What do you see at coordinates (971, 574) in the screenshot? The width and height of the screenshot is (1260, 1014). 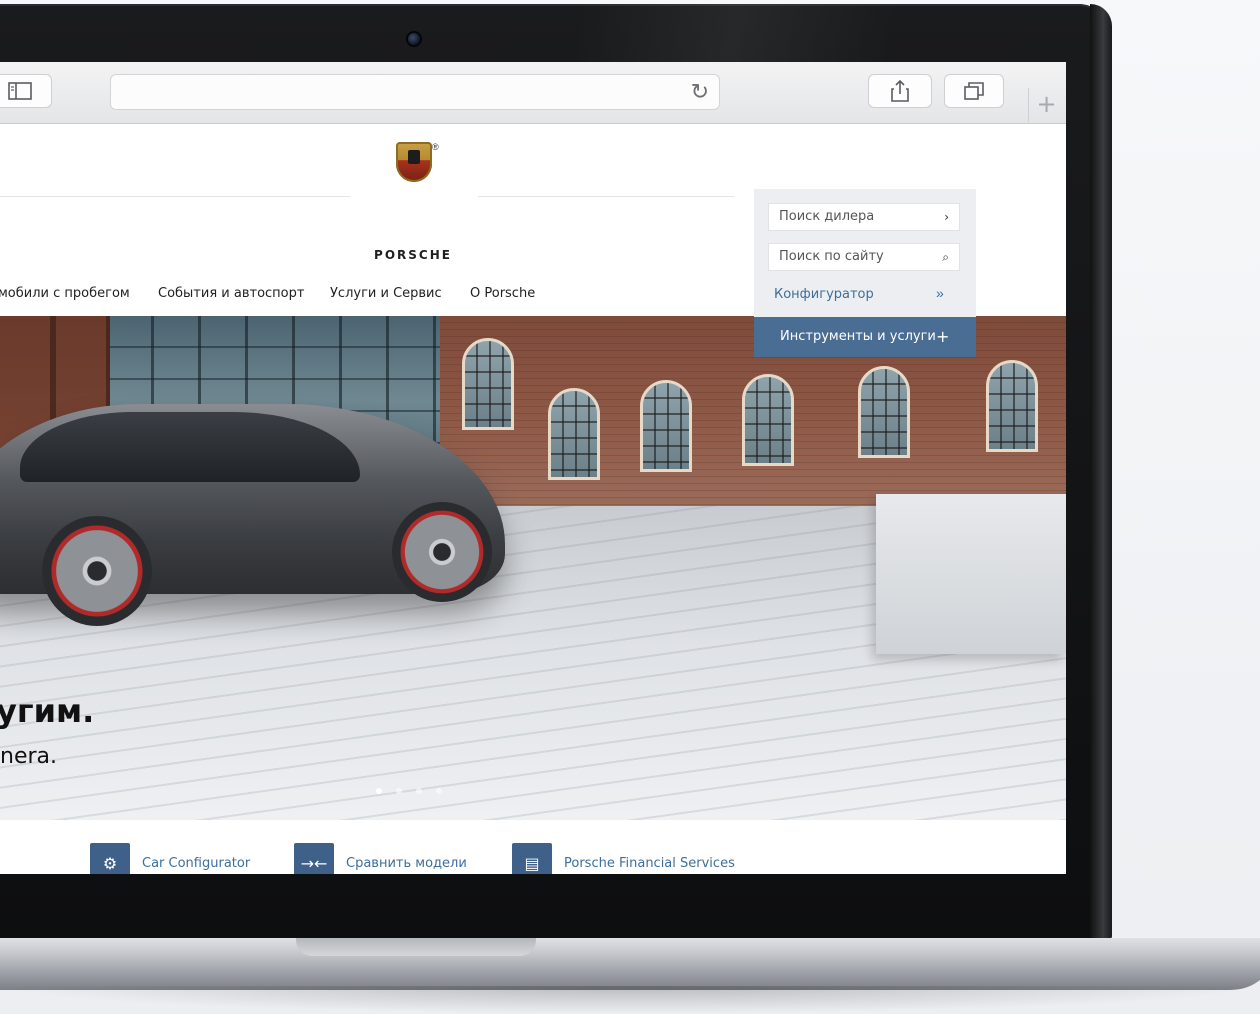 I see `concrete-block` at bounding box center [971, 574].